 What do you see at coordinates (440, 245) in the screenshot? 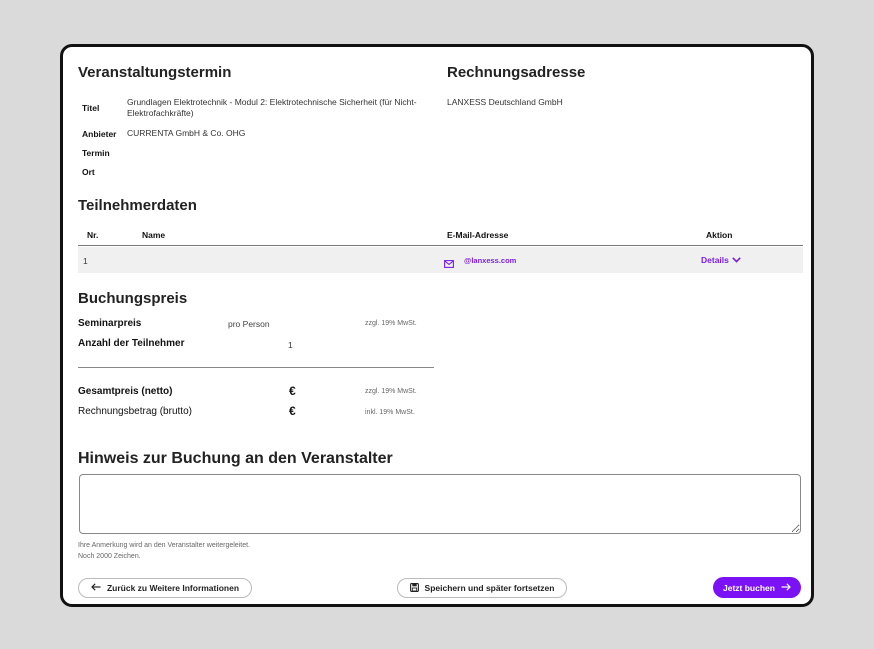
I see `table-header-divider` at bounding box center [440, 245].